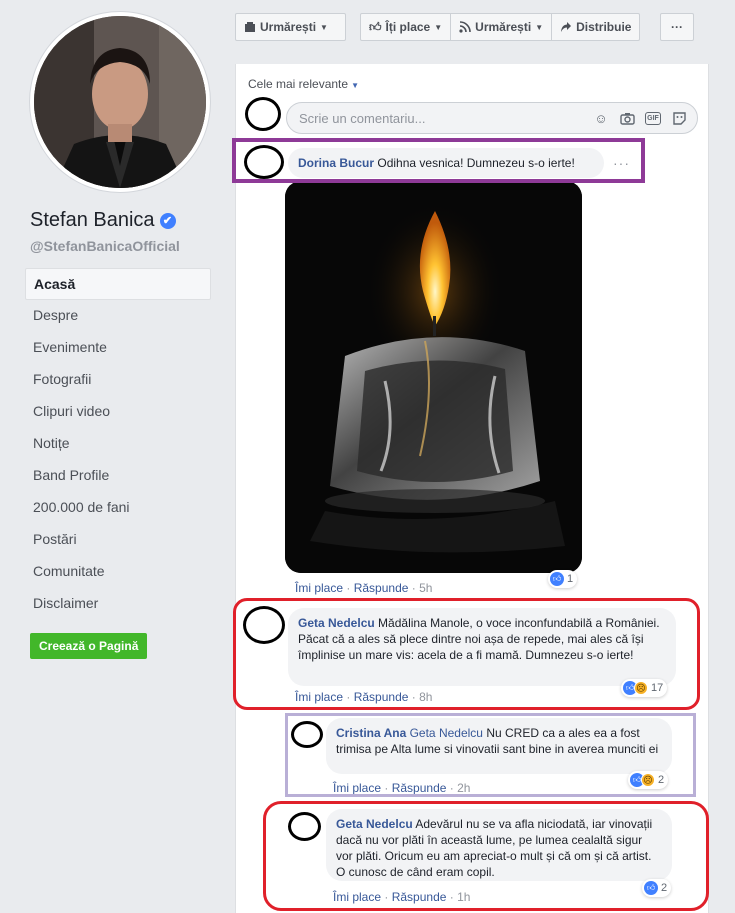  Describe the element at coordinates (336, 163) in the screenshot. I see `comment-author: Dorina Bucur` at that location.